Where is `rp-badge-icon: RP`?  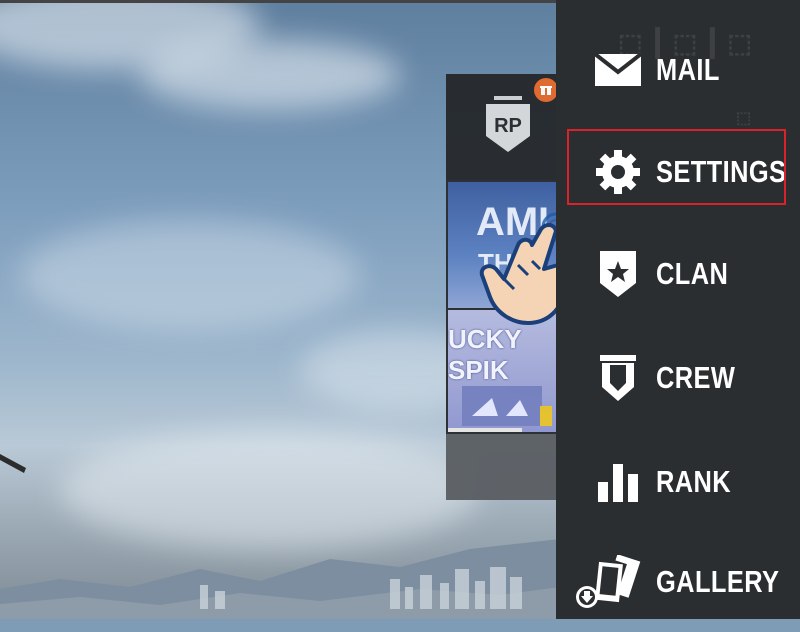
rp-badge-icon: RP is located at coordinates (508, 124).